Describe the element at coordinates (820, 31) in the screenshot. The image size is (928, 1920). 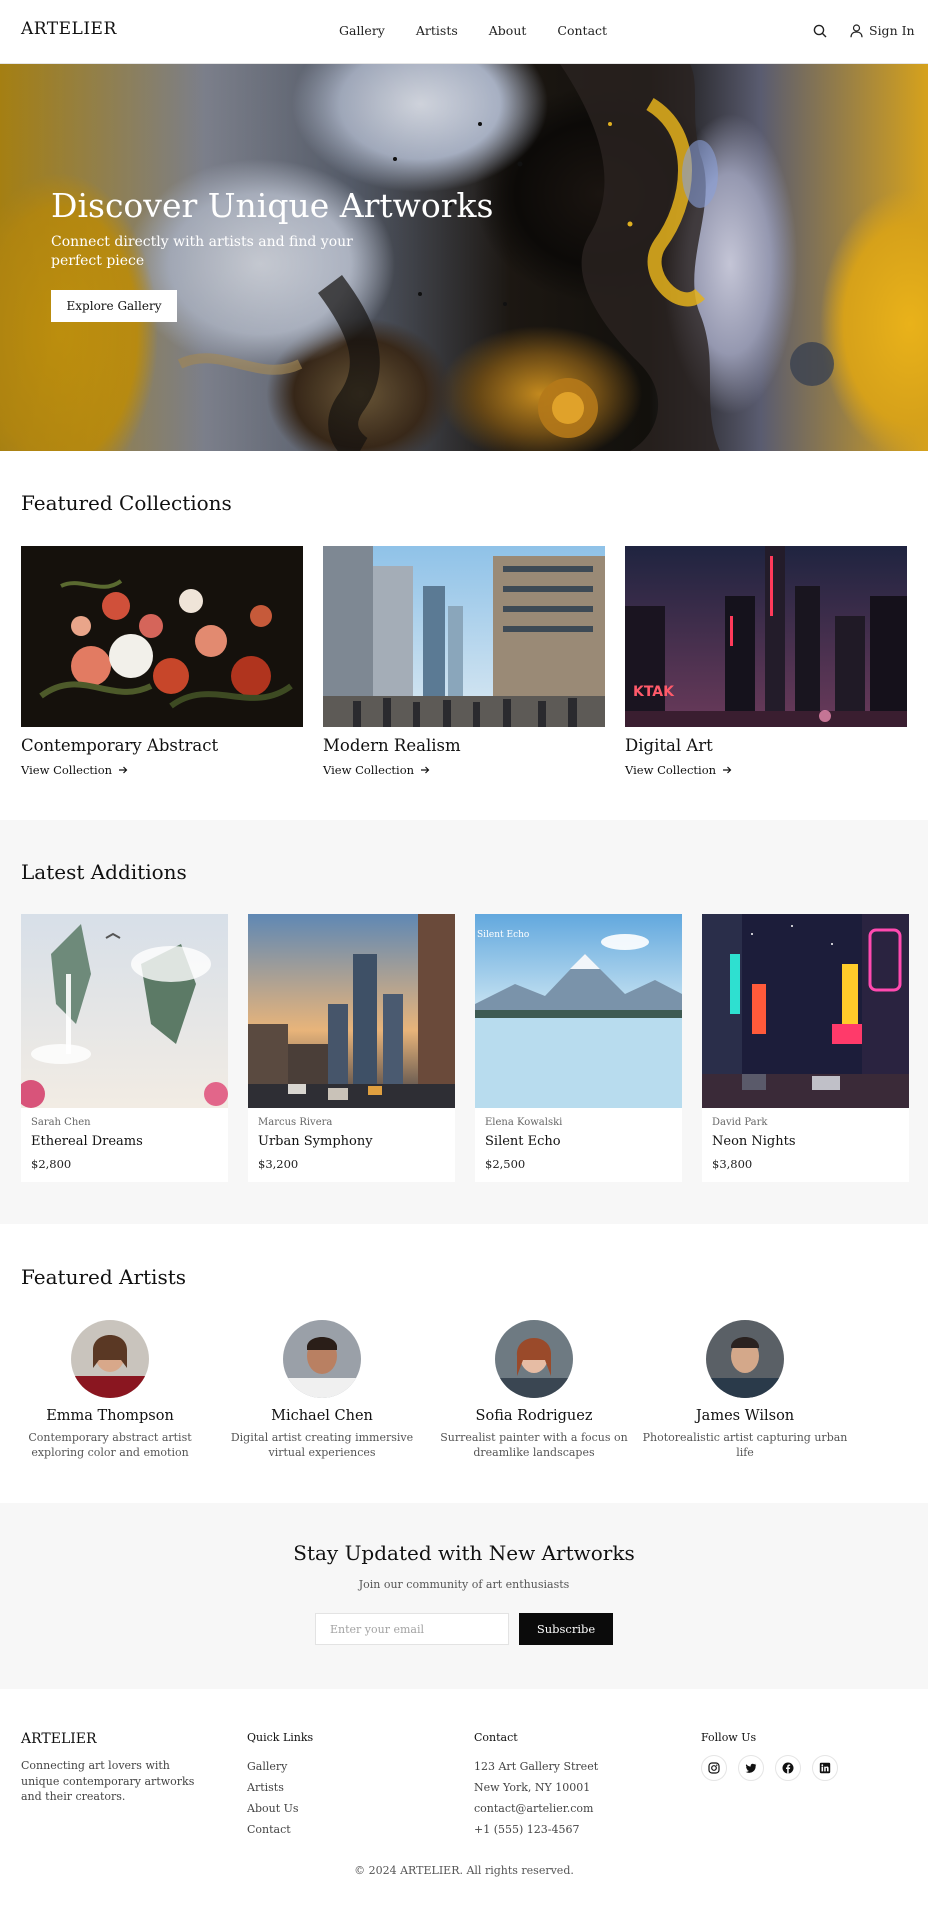
I see `search-icon` at that location.